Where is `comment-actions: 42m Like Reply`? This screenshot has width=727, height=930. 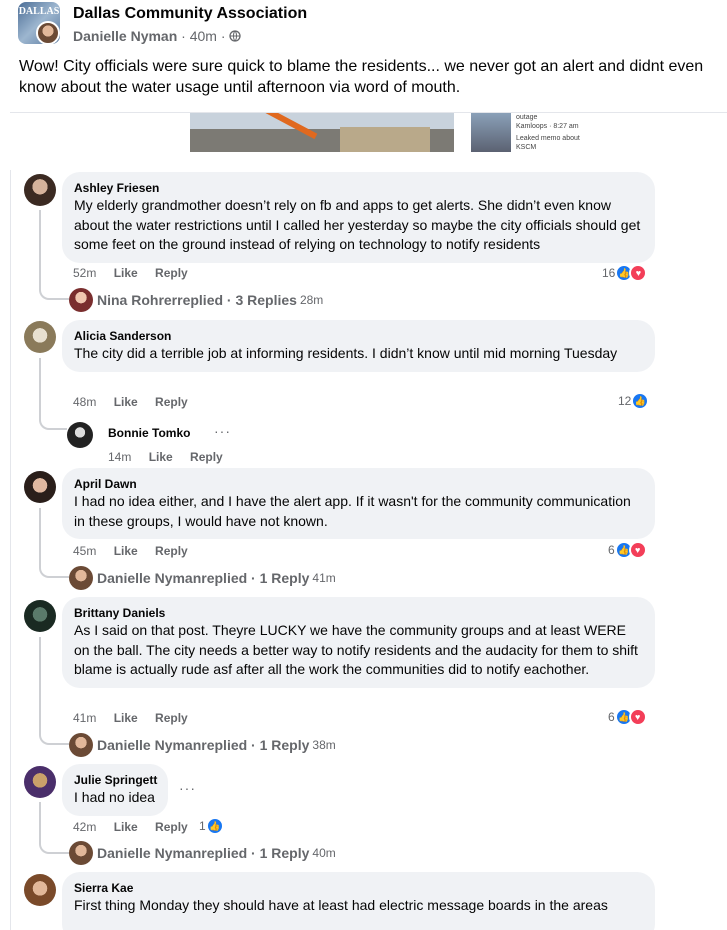 comment-actions: 42m Like Reply is located at coordinates (137, 827).